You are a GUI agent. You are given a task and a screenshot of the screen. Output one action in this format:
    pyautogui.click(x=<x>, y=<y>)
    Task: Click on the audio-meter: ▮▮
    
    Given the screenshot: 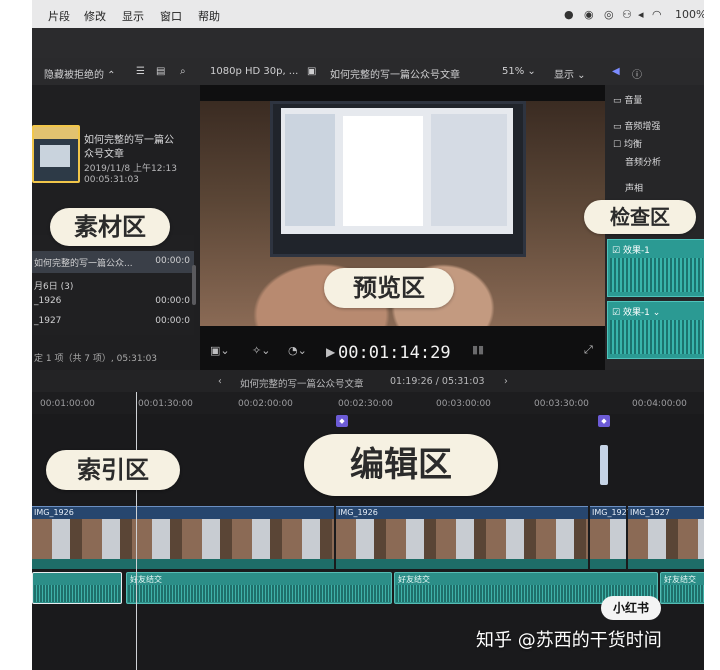 What is the action you would take?
    pyautogui.click(x=478, y=349)
    